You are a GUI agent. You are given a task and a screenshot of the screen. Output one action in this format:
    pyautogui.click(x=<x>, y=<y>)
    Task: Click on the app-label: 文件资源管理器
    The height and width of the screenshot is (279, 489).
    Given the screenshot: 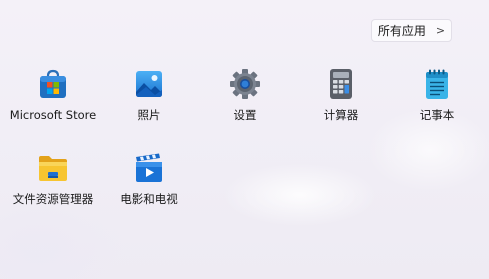 What is the action you would take?
    pyautogui.click(x=53, y=199)
    